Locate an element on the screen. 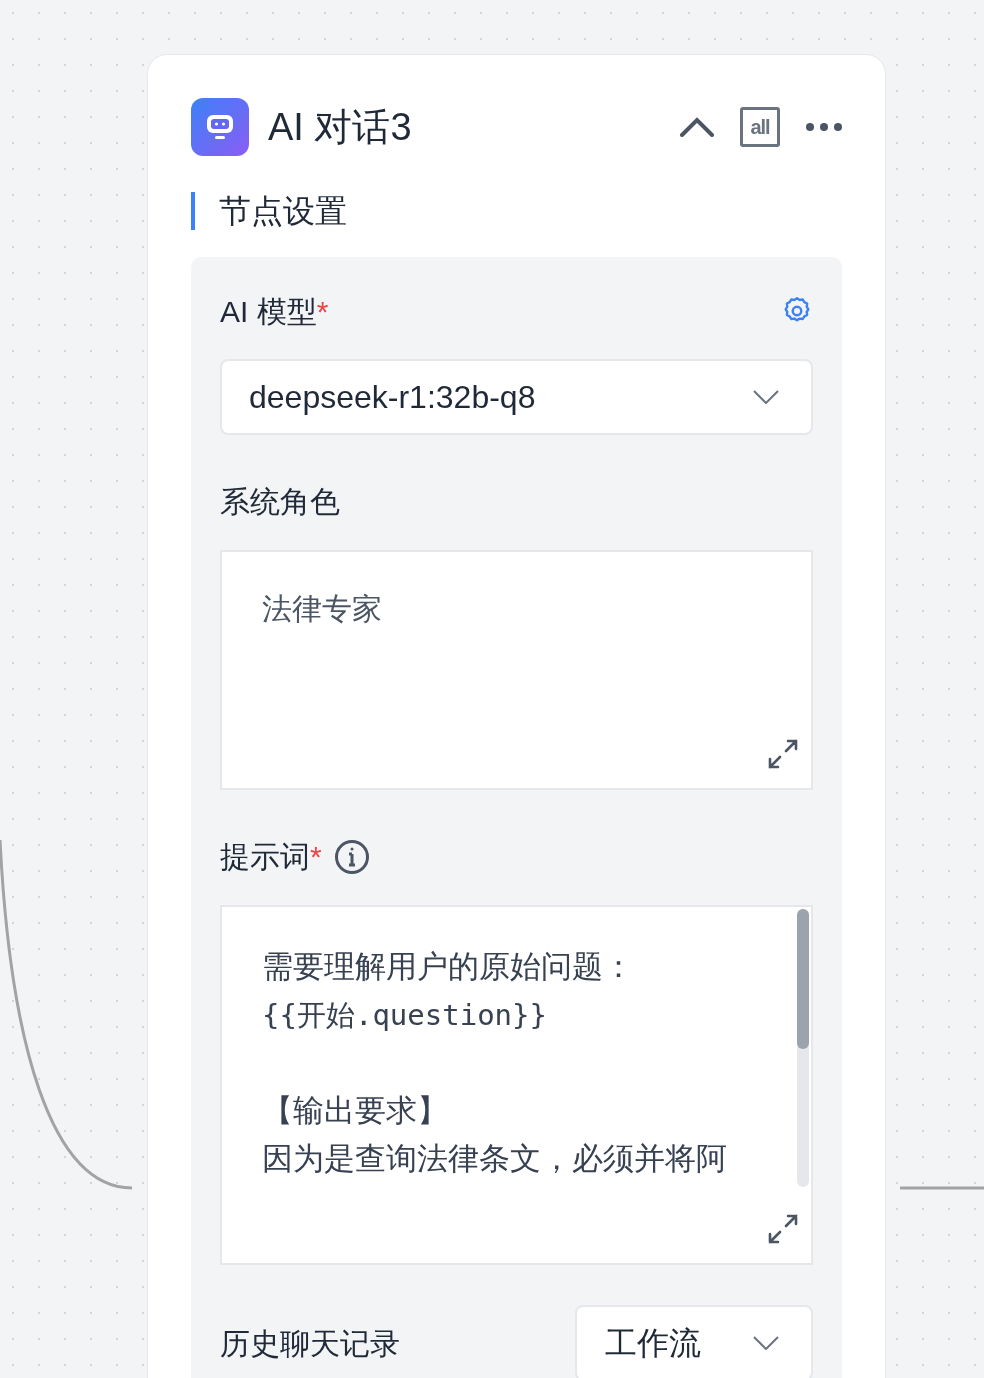 This screenshot has width=984, height=1378. prompt-line: 【输出要求】 is located at coordinates (355, 1111).